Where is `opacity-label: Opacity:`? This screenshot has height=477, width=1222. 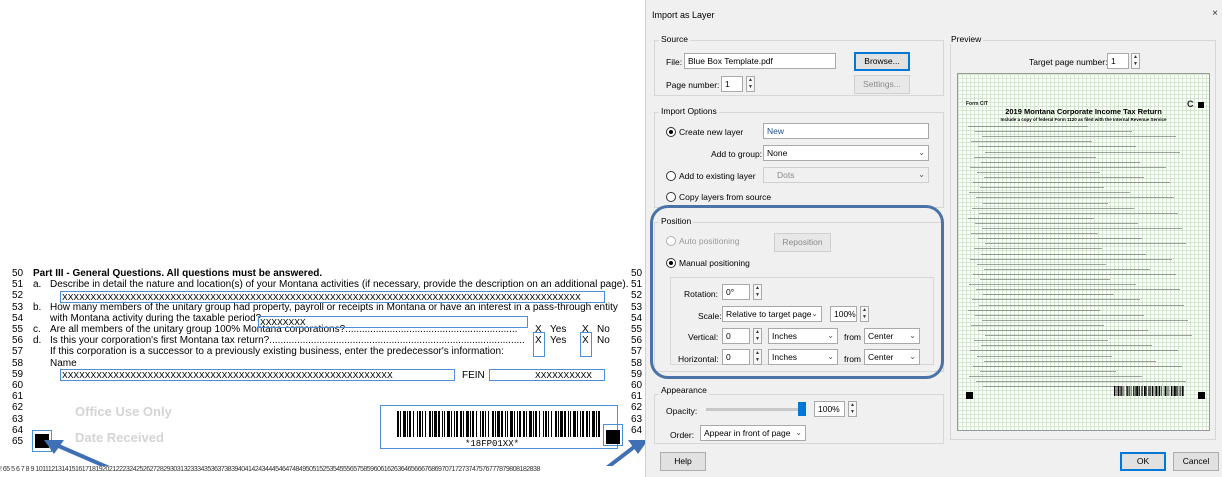 opacity-label: Opacity: is located at coordinates (682, 411).